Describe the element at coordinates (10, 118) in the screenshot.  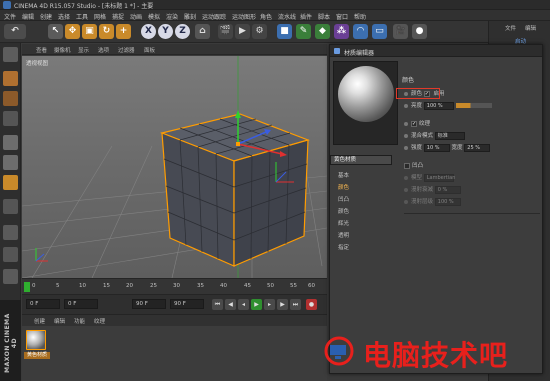
I see `workplane-mode-button` at that location.